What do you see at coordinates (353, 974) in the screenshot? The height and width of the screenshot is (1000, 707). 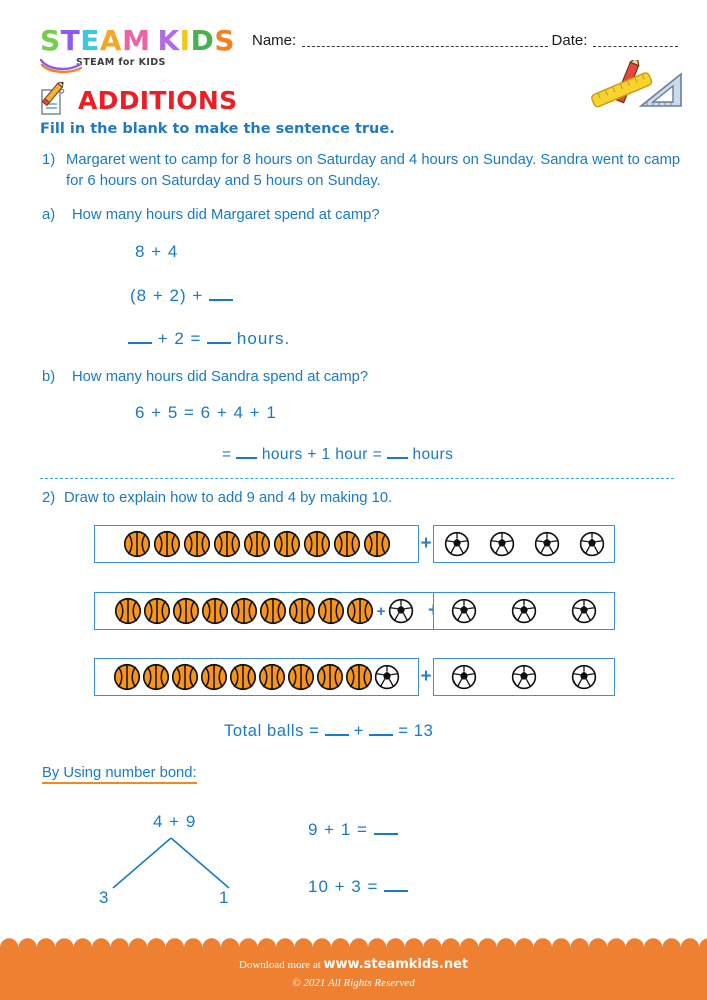 I see `footer-bar` at bounding box center [353, 974].